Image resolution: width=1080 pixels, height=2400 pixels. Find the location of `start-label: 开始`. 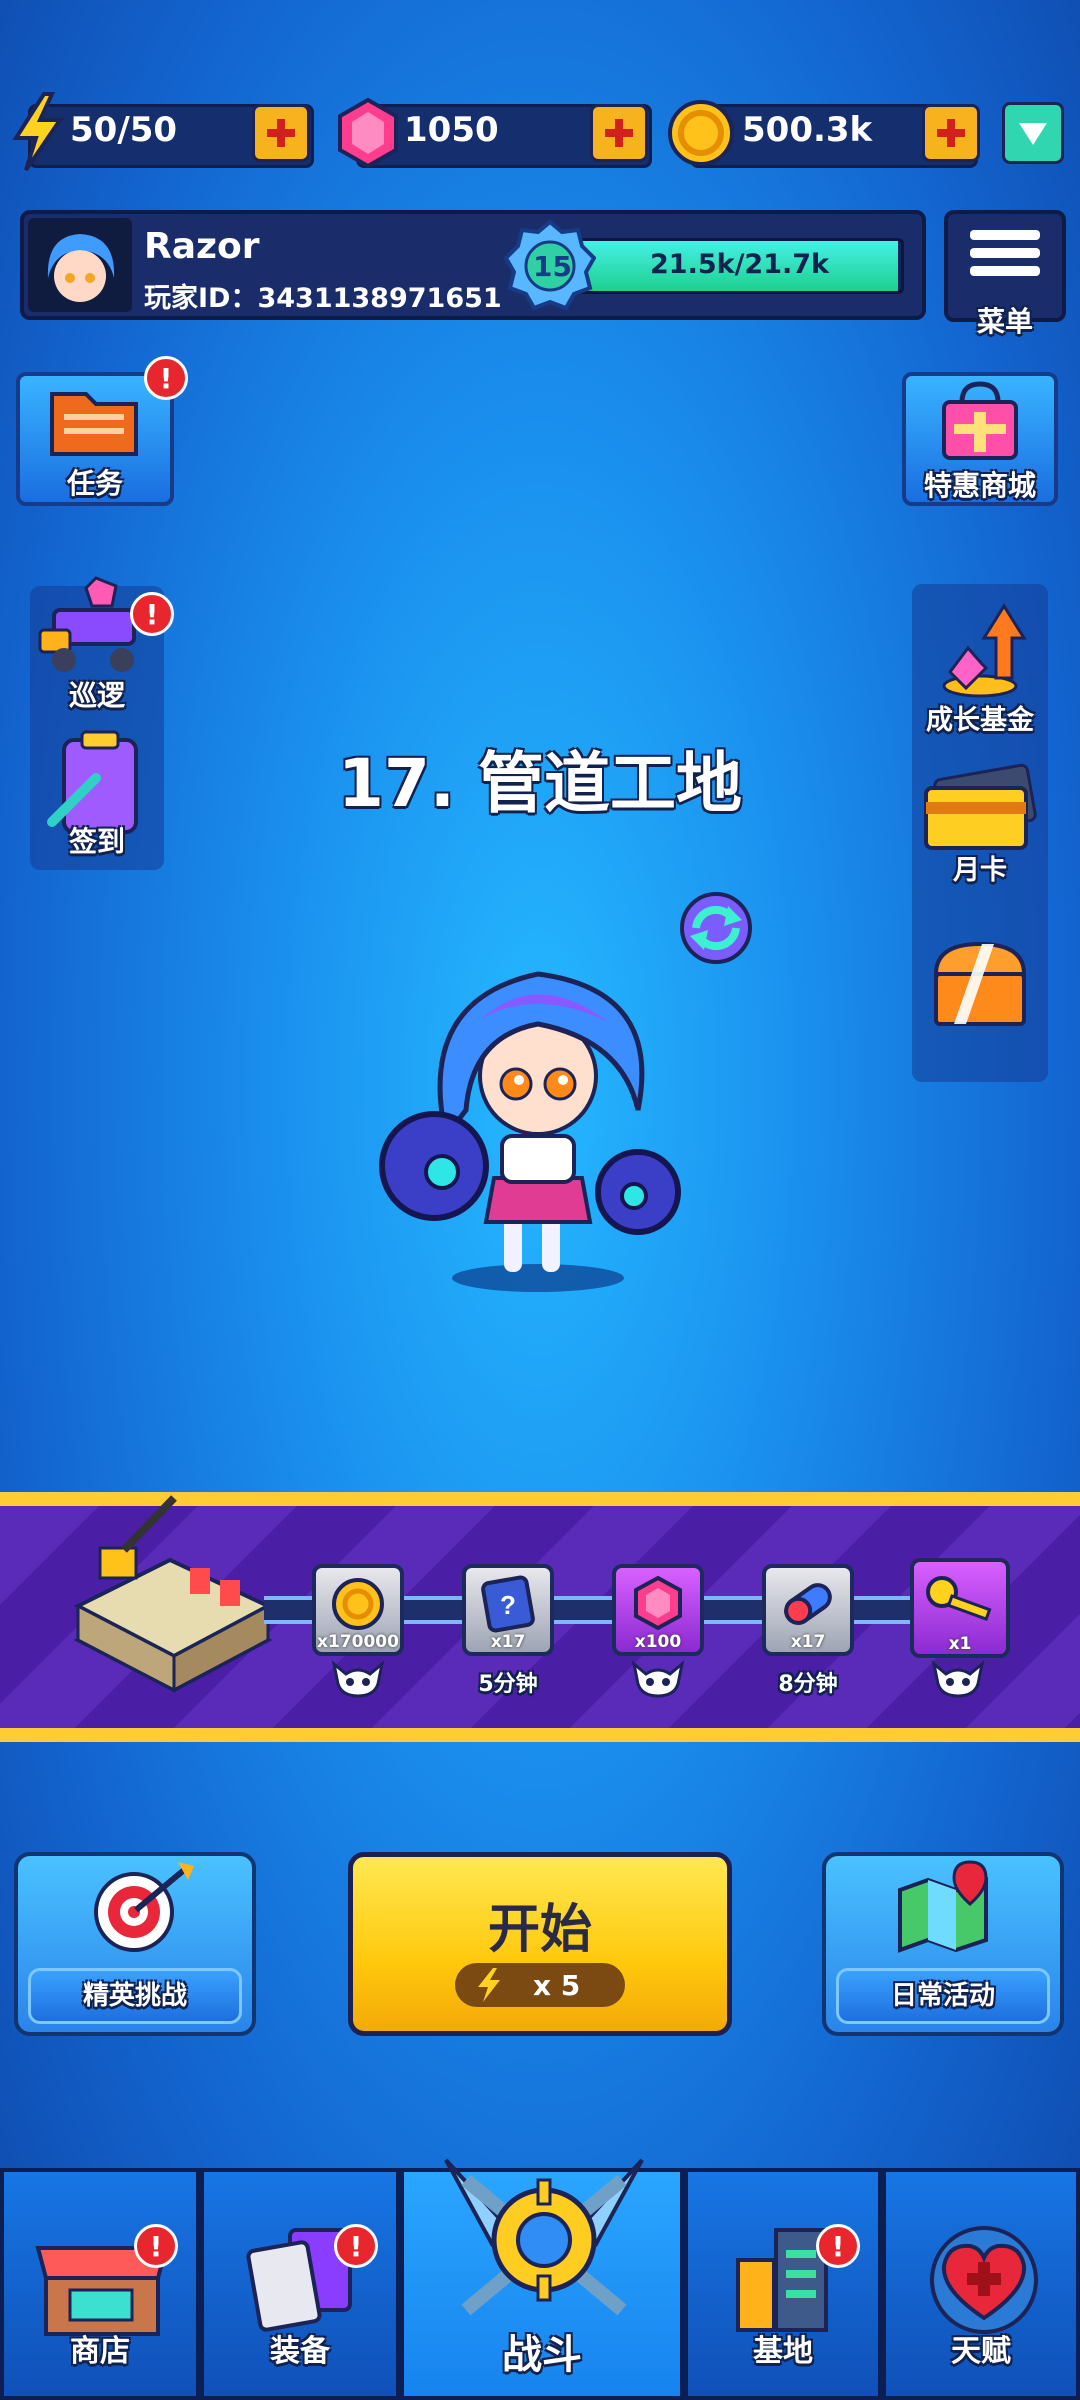

start-label: 开始 is located at coordinates (539, 1930).